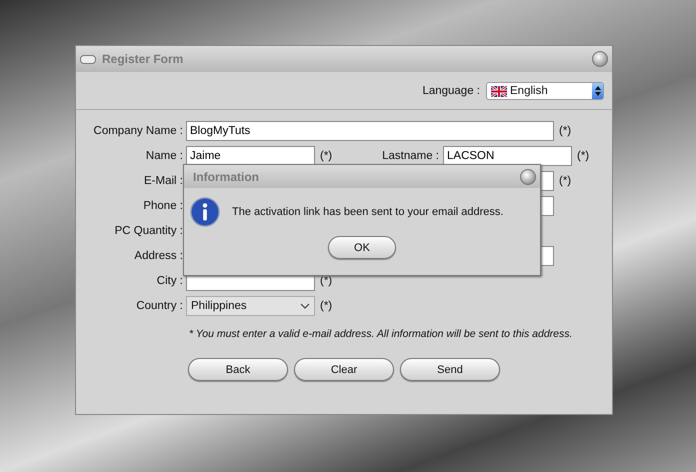 This screenshot has height=472, width=696. Describe the element at coordinates (344, 369) in the screenshot. I see `form-button: Clear` at that location.